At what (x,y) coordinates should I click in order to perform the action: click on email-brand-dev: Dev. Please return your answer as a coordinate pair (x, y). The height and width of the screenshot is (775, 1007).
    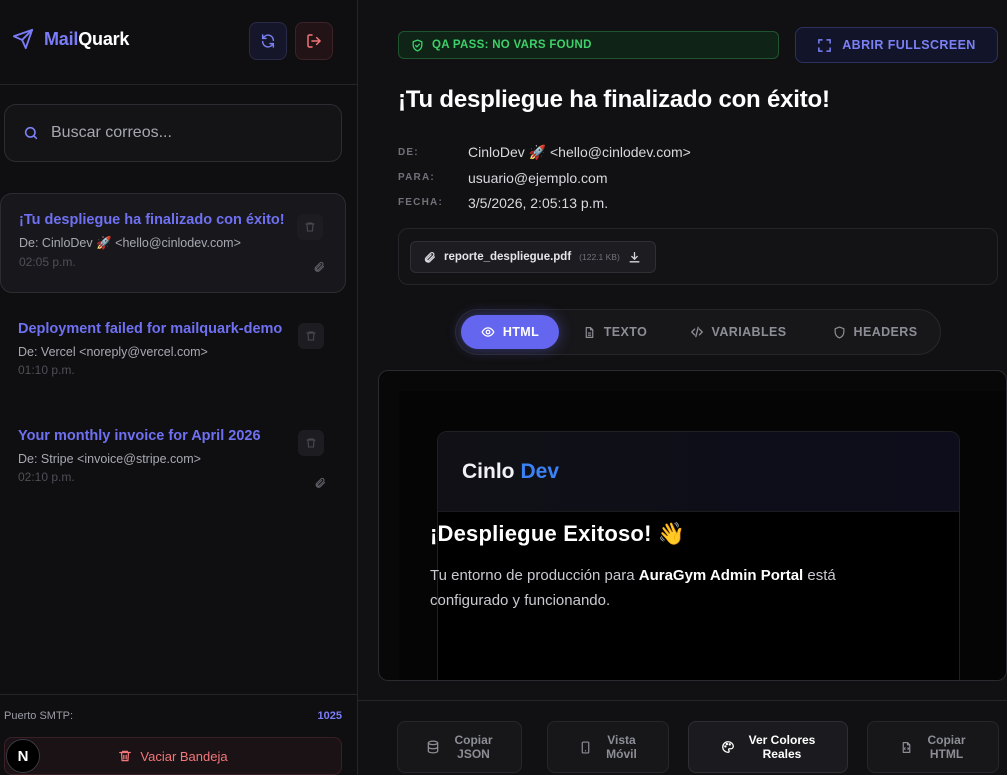
    Looking at the image, I should click on (540, 471).